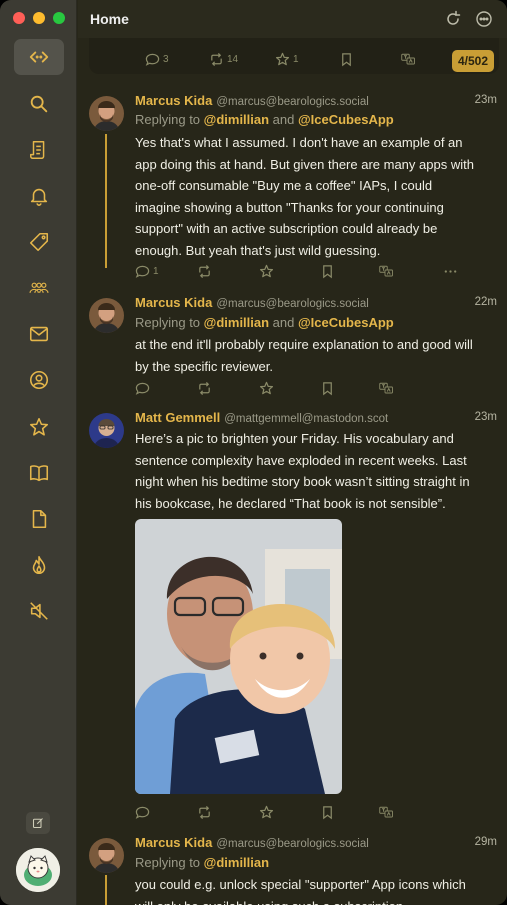  What do you see at coordinates (485, 302) in the screenshot?
I see `post-time: 22m` at bounding box center [485, 302].